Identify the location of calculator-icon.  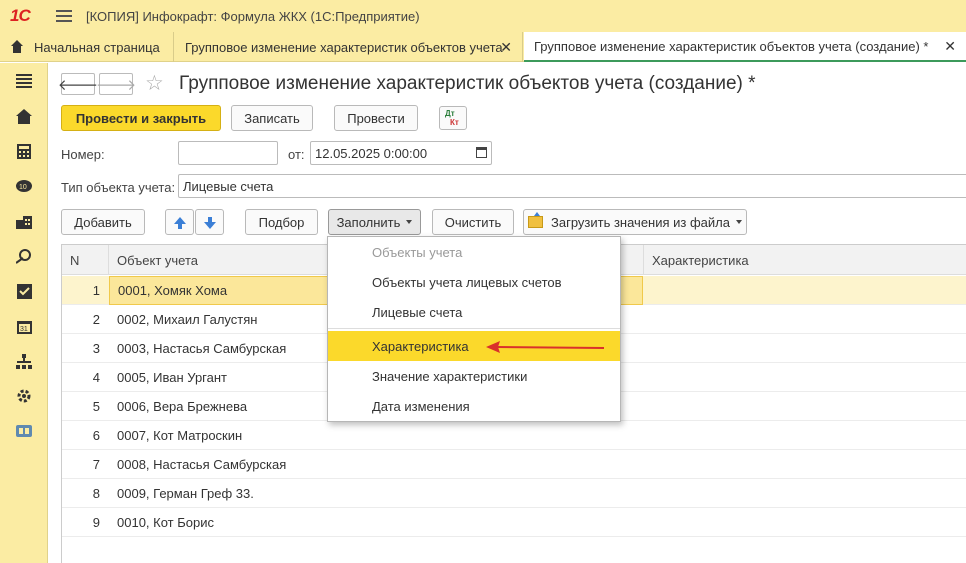
(24, 151).